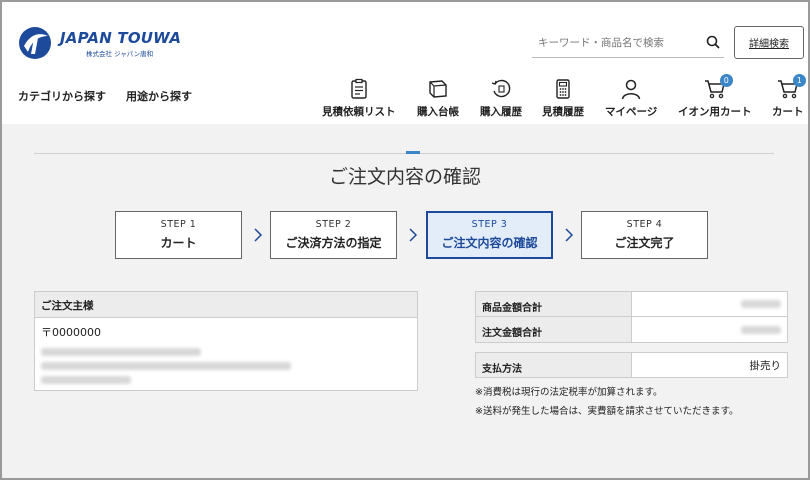  Describe the element at coordinates (644, 224) in the screenshot. I see `step-number: STEP 4` at that location.